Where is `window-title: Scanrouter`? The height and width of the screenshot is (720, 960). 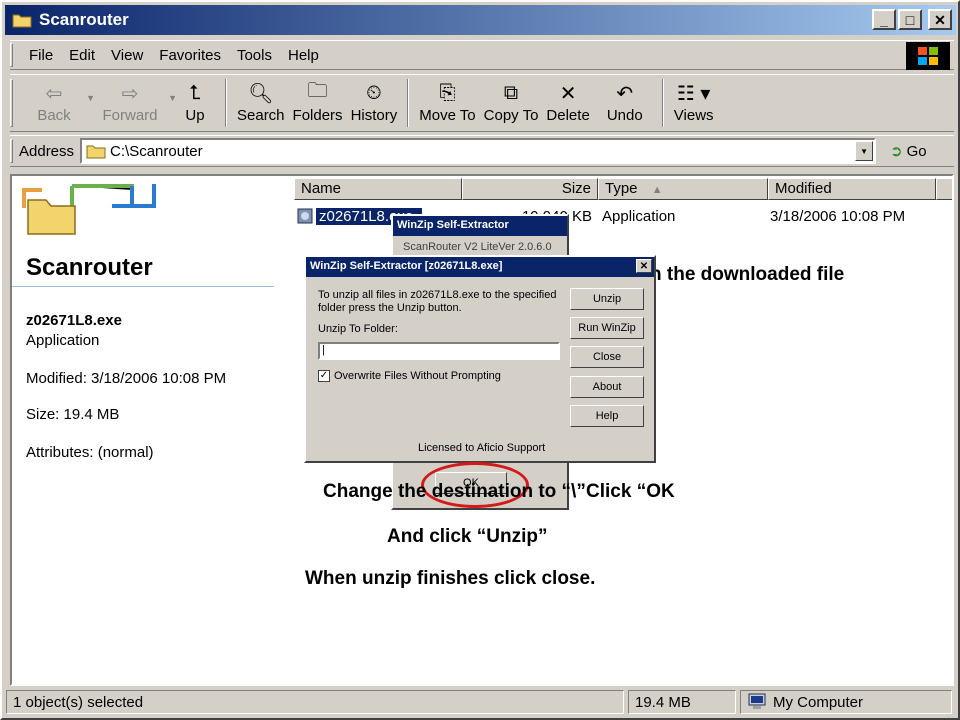 window-title: Scanrouter is located at coordinates (84, 19).